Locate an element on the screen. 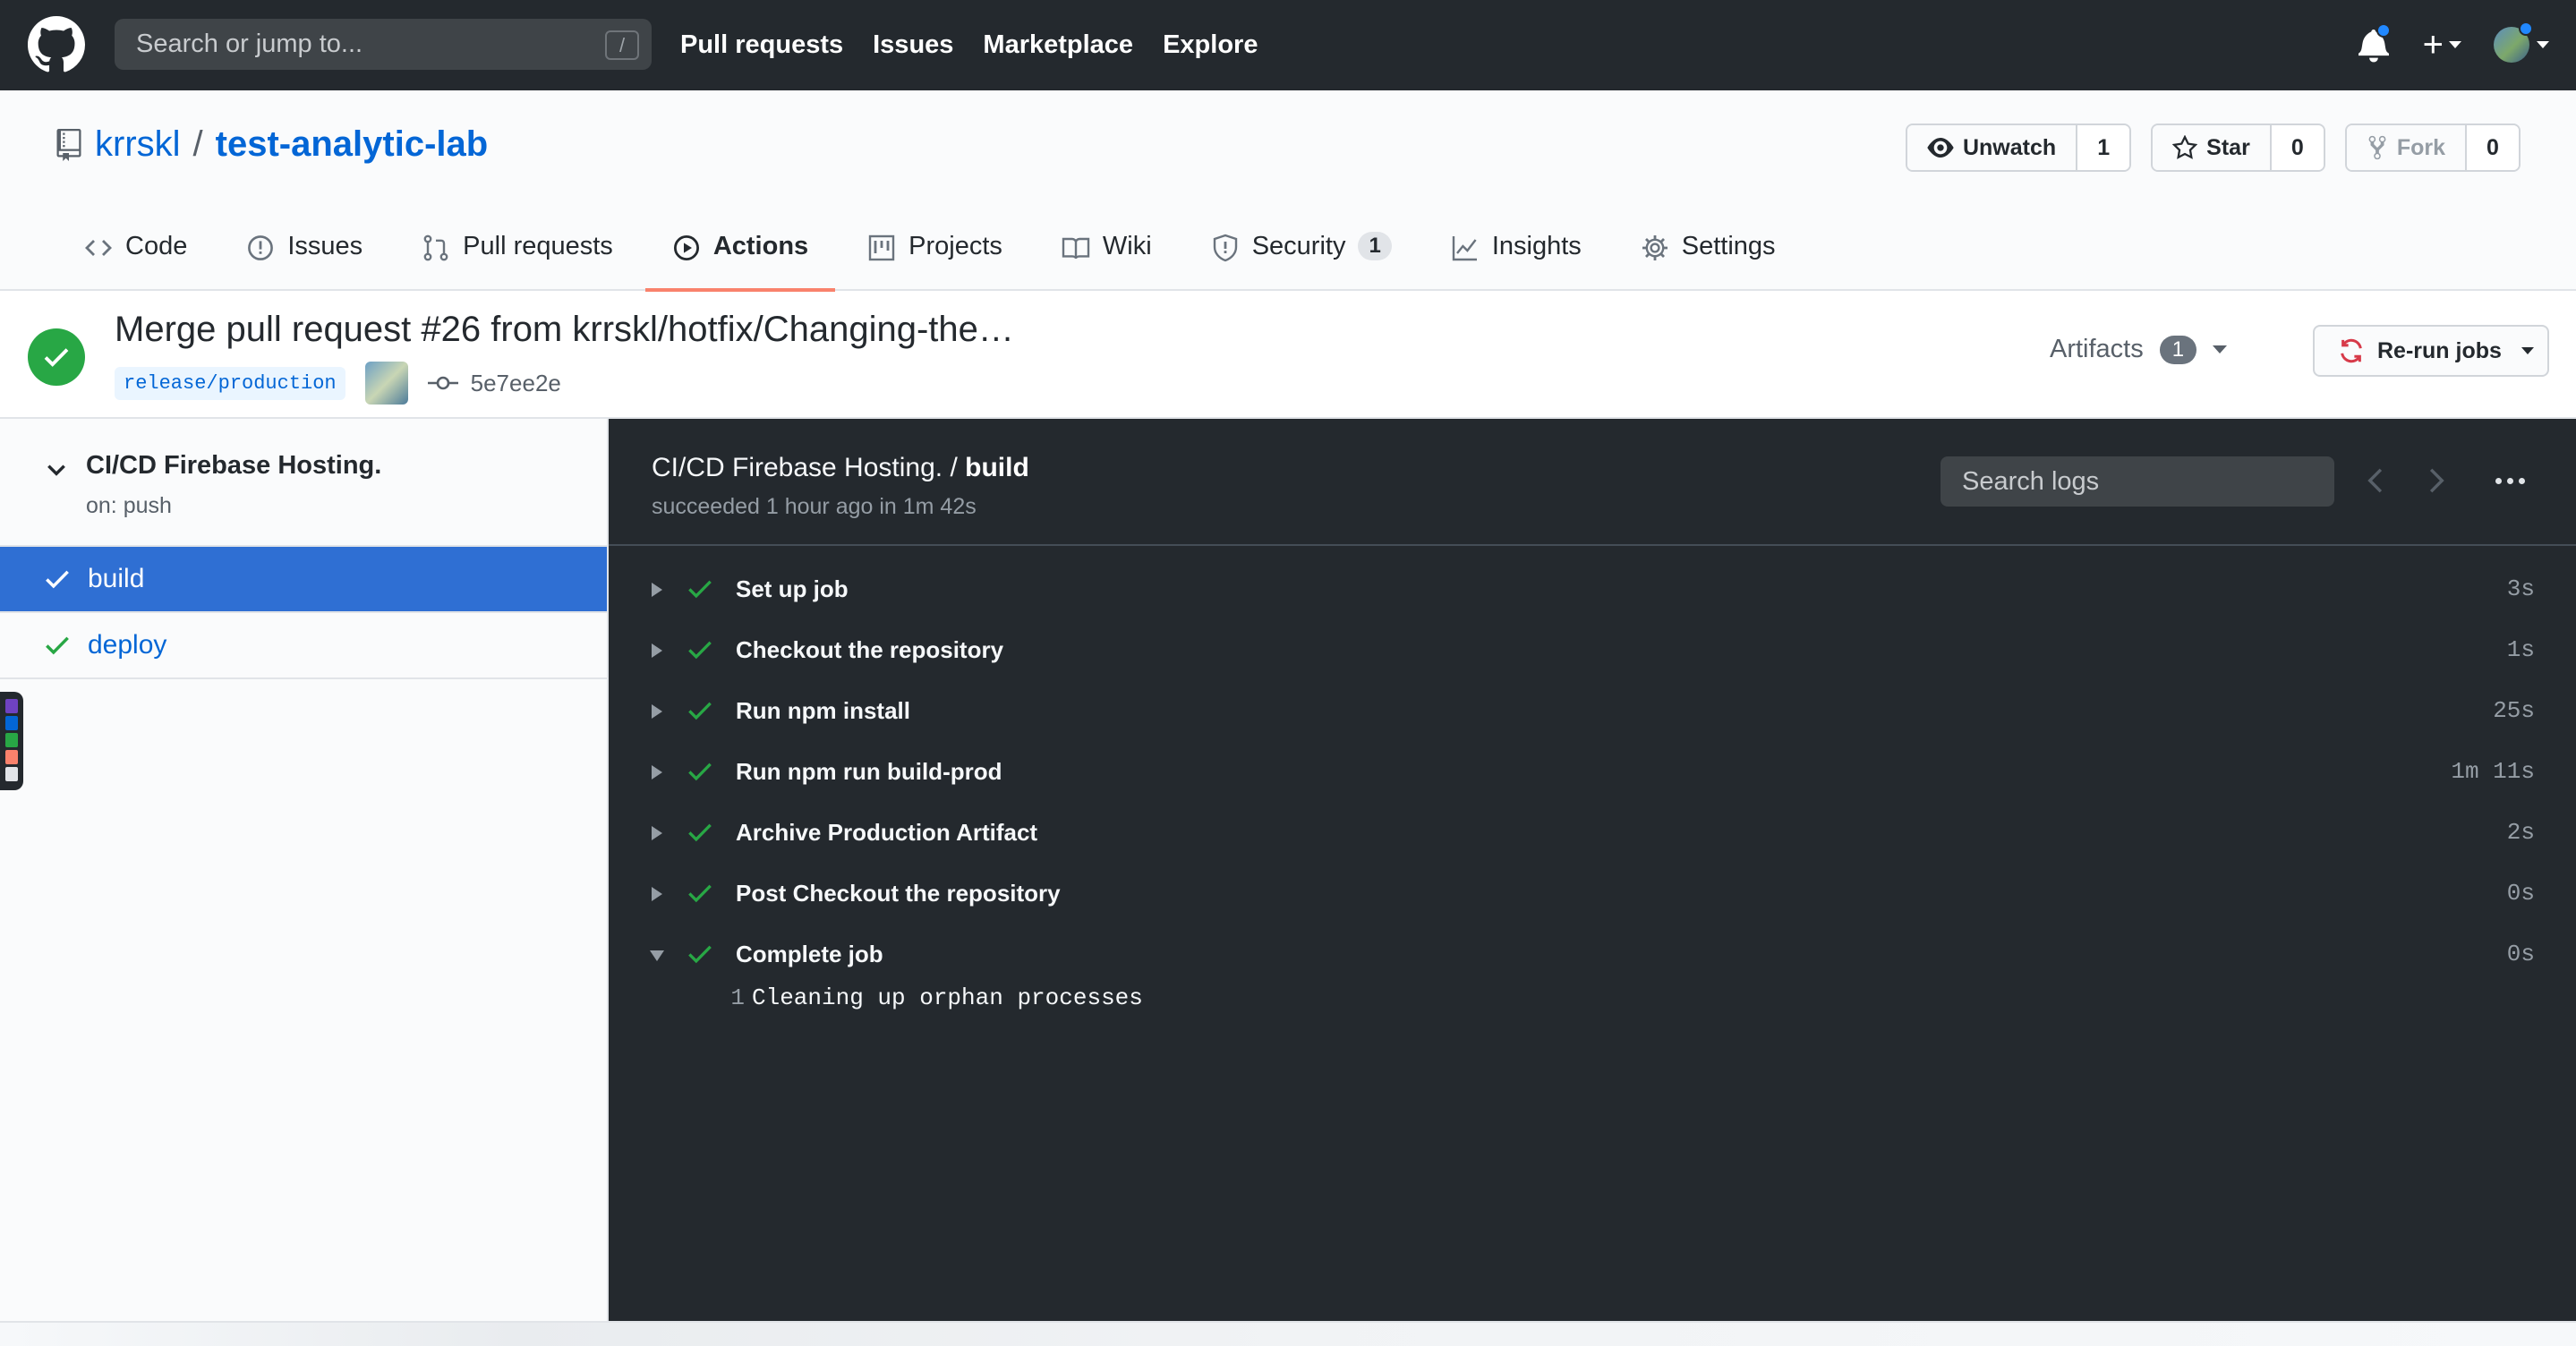 The height and width of the screenshot is (1346, 2576). tab-projects: Projects is located at coordinates (944, 256).